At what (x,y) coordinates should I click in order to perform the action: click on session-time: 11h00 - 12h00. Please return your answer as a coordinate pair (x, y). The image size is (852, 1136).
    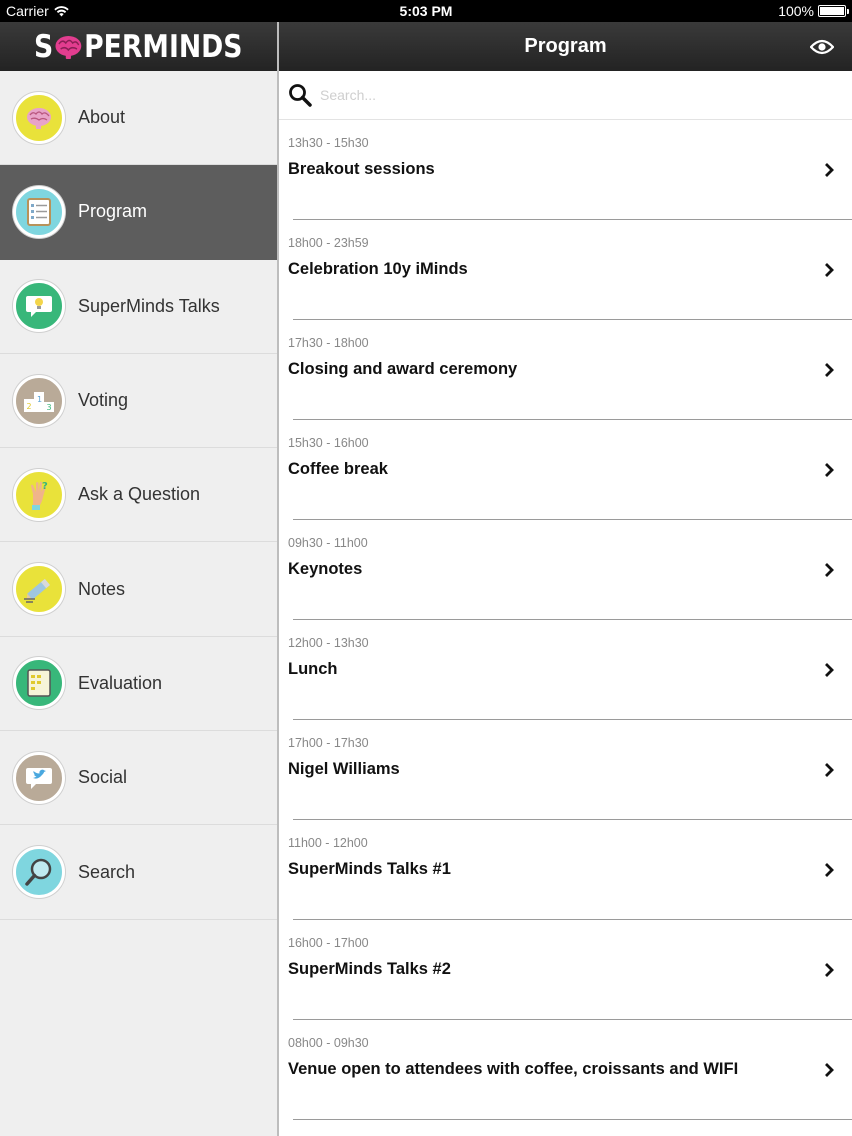
    Looking at the image, I should click on (328, 843).